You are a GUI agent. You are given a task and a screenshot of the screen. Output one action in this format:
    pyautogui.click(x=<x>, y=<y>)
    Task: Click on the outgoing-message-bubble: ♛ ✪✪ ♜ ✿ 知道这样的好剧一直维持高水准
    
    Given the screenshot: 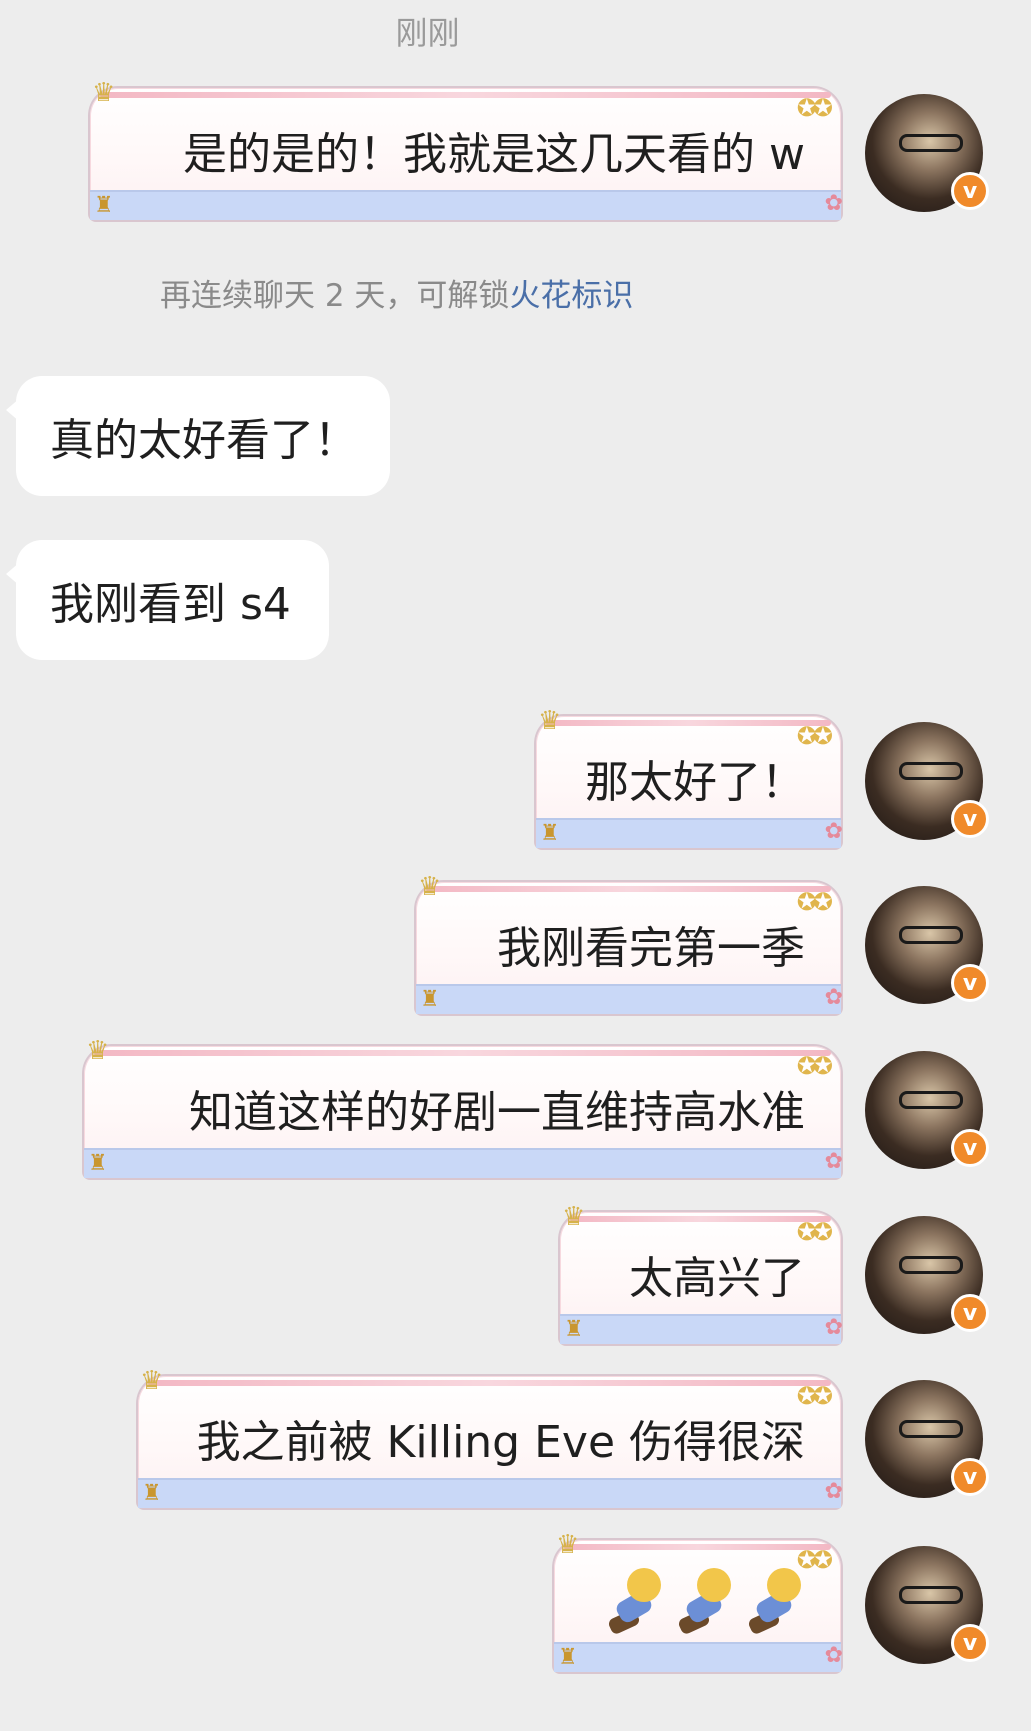 What is the action you would take?
    pyautogui.click(x=462, y=1108)
    